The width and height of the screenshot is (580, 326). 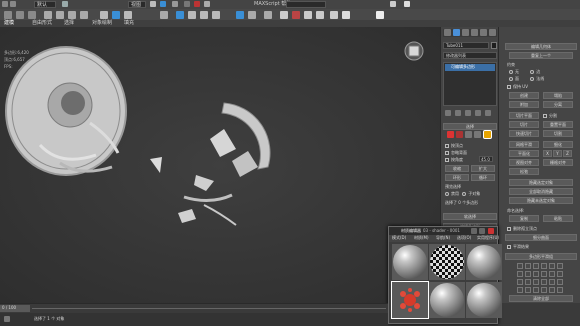 What do you see at coordinates (558, 162) in the screenshot?
I see `grid-align-button: 栅格对齐` at bounding box center [558, 162].